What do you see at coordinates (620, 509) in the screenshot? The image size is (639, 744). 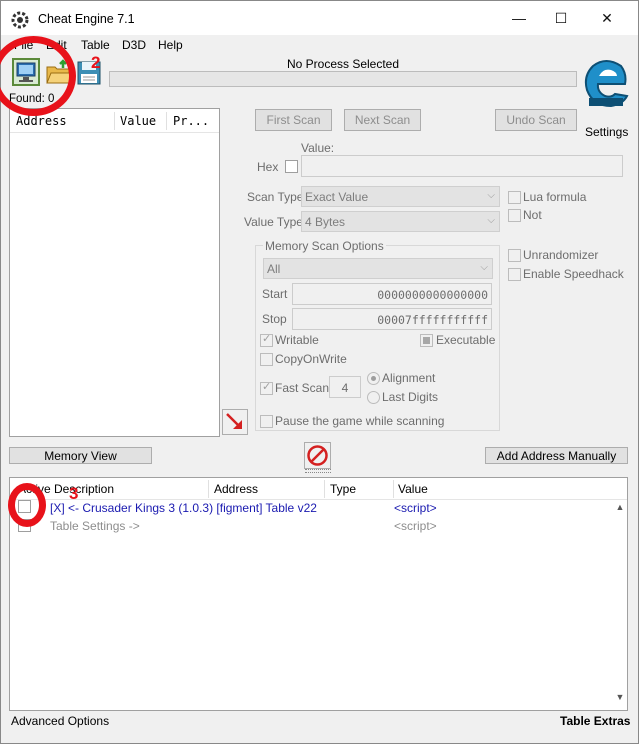 I see `scroll-up-icon: ▲` at bounding box center [620, 509].